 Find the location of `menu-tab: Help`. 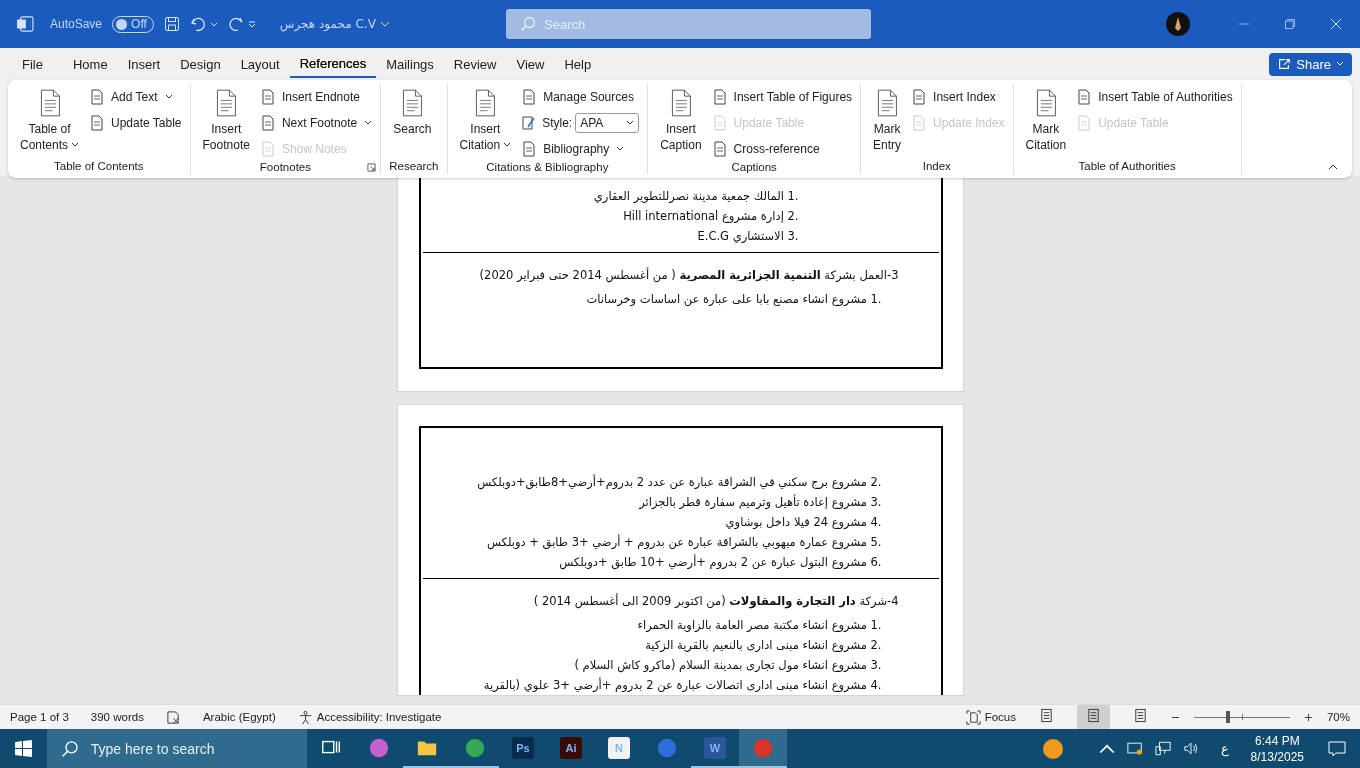

menu-tab: Help is located at coordinates (578, 64).